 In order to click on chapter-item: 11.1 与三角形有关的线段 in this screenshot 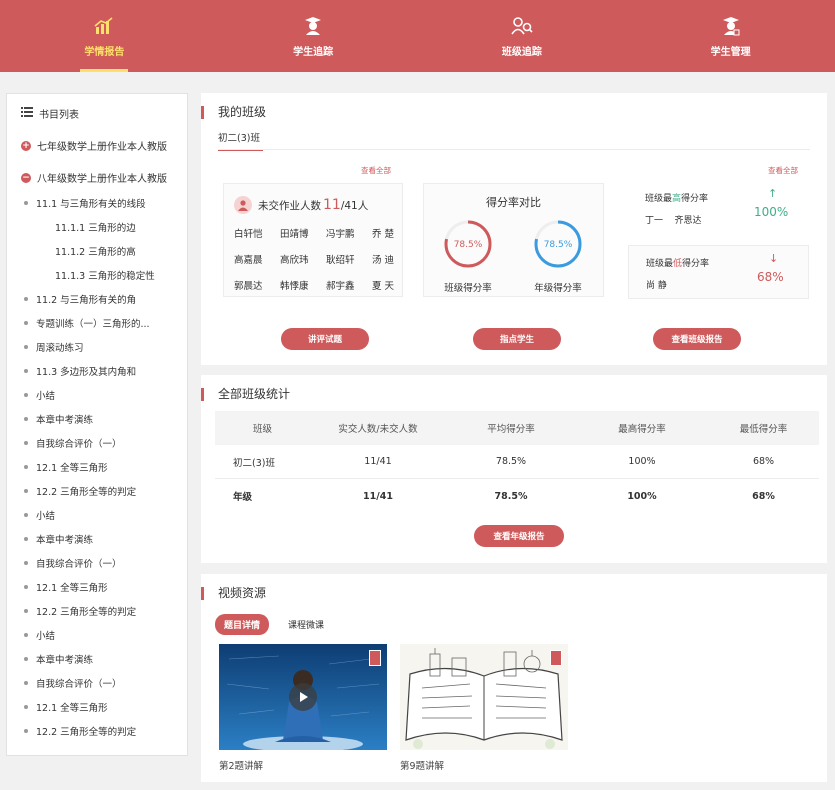, I will do `click(104, 203)`.